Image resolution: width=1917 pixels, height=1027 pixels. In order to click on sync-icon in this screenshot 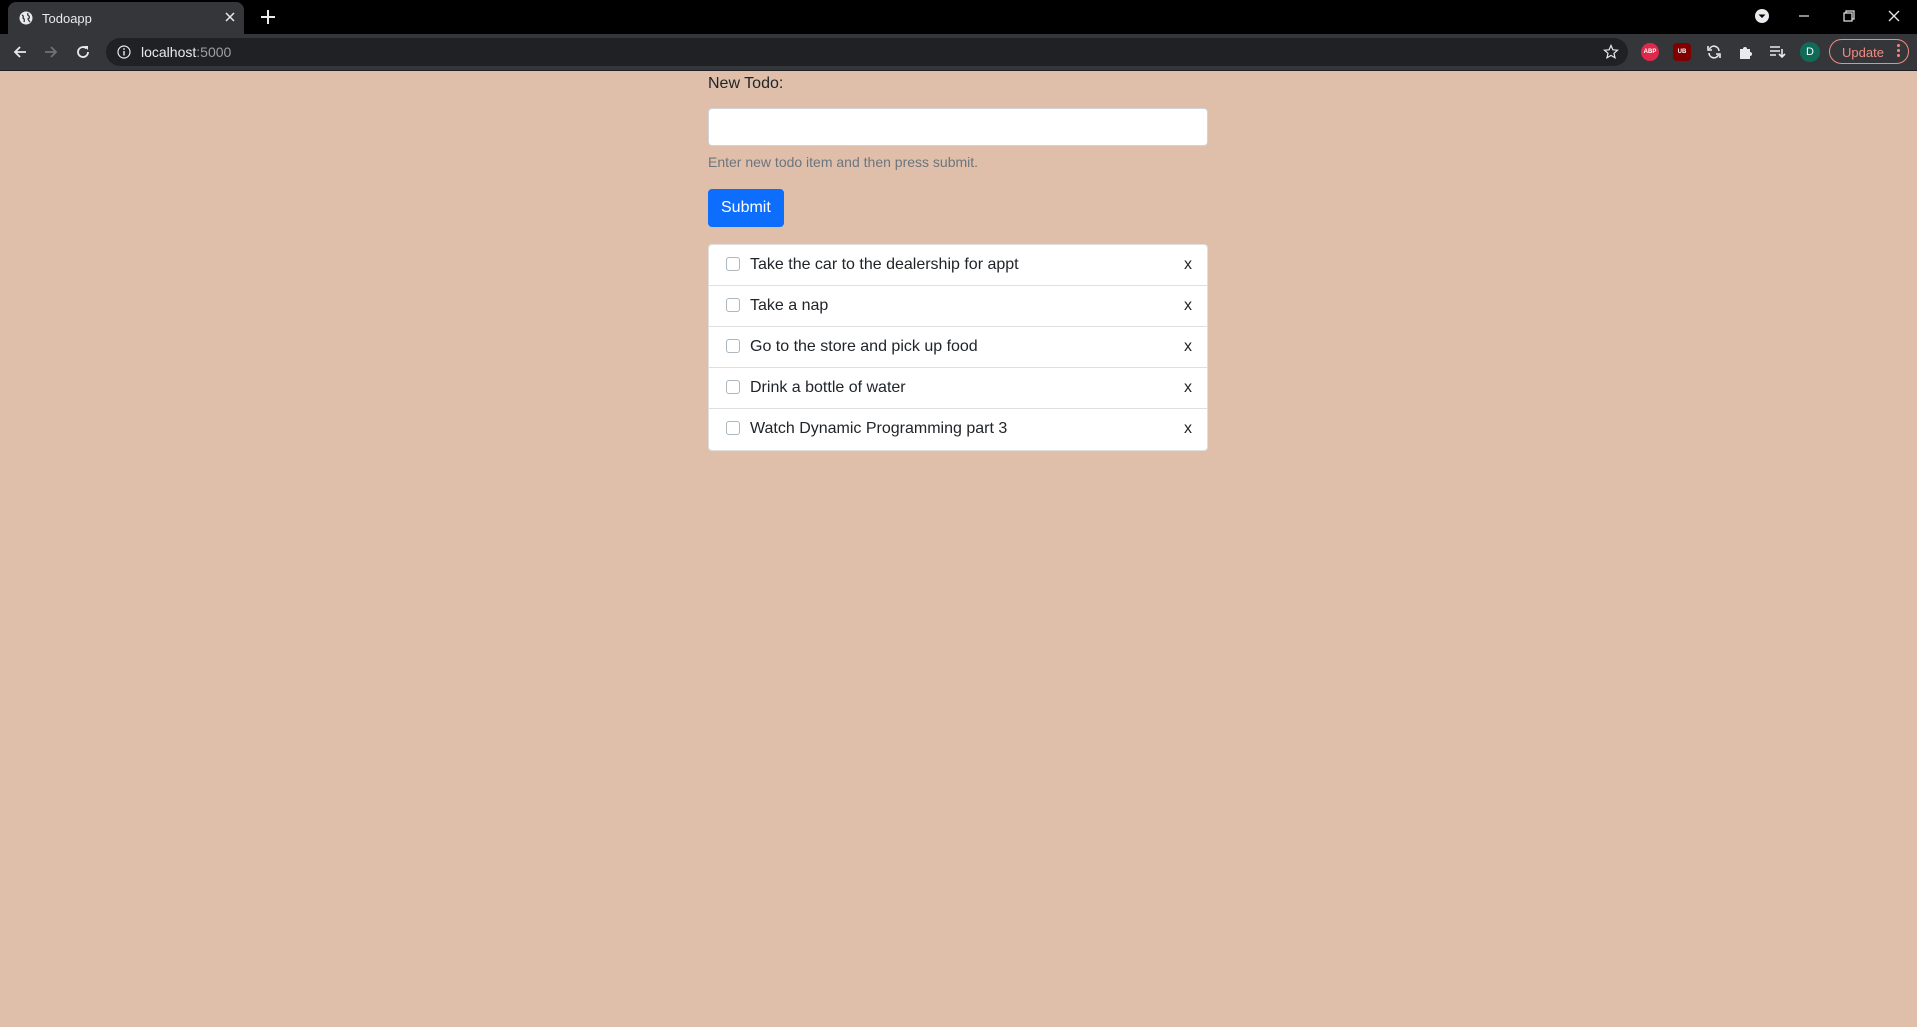, I will do `click(1714, 52)`.